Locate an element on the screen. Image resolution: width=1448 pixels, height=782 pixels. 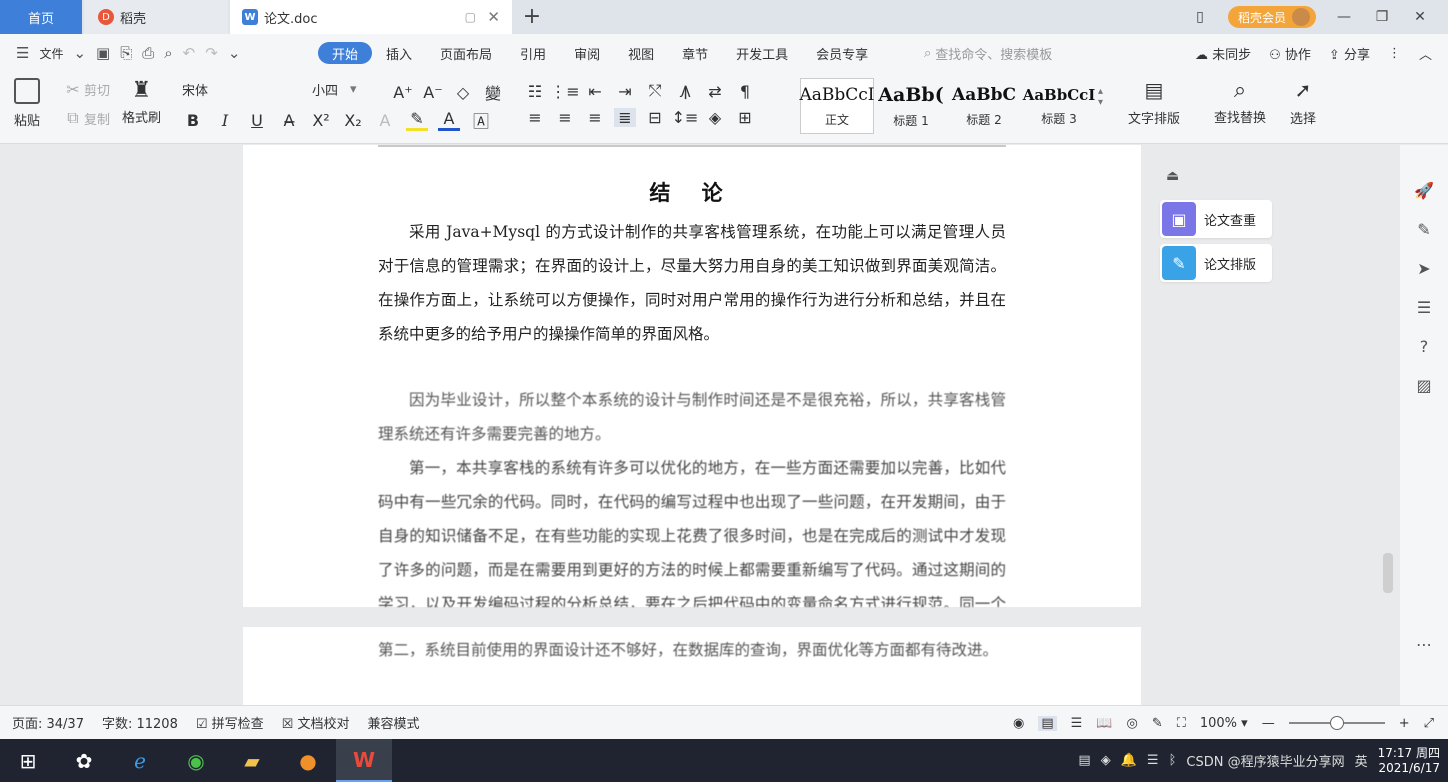
phonetic-icon: 變 is located at coordinates (493, 92).